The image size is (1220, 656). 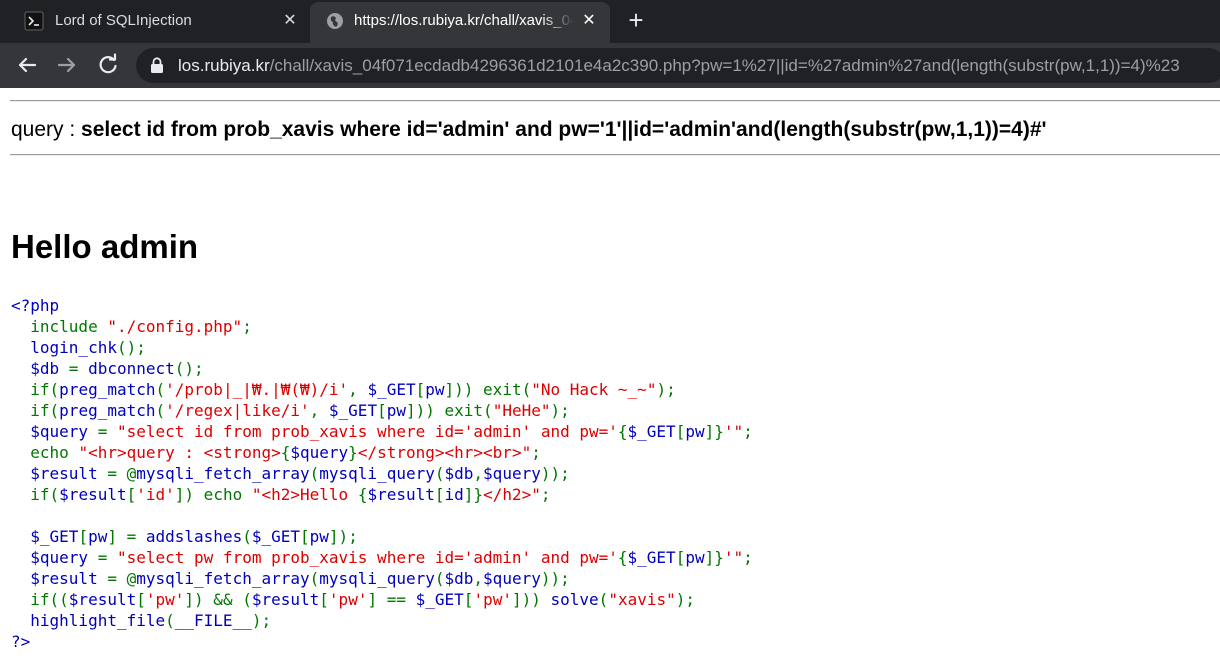 What do you see at coordinates (179, 452) in the screenshot?
I see `code-token: "<hr>query : <strong>` at bounding box center [179, 452].